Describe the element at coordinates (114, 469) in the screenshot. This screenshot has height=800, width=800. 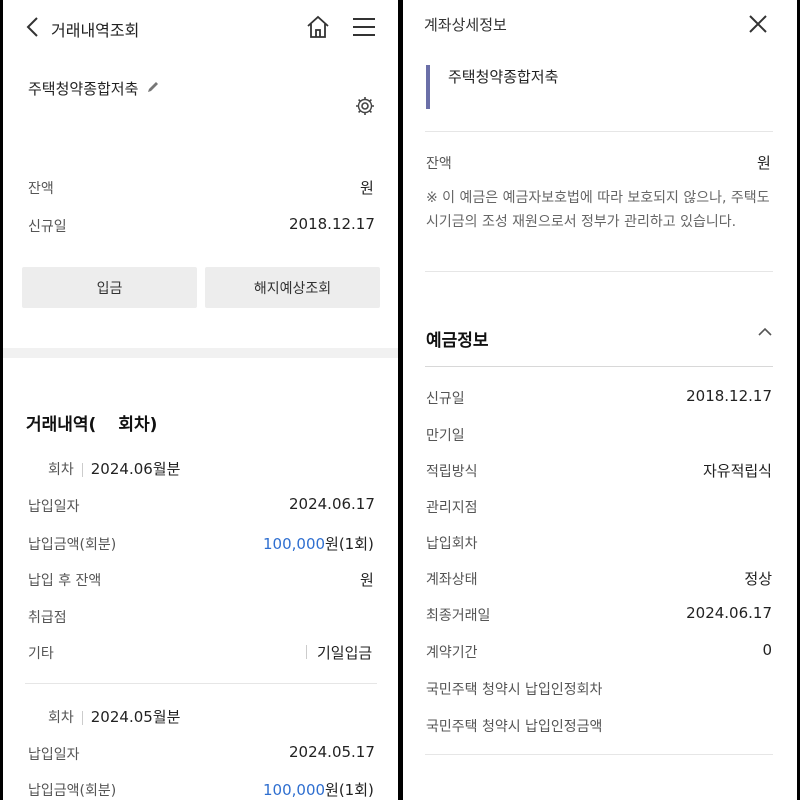
I see `round-row: 회차 2024.06월분` at that location.